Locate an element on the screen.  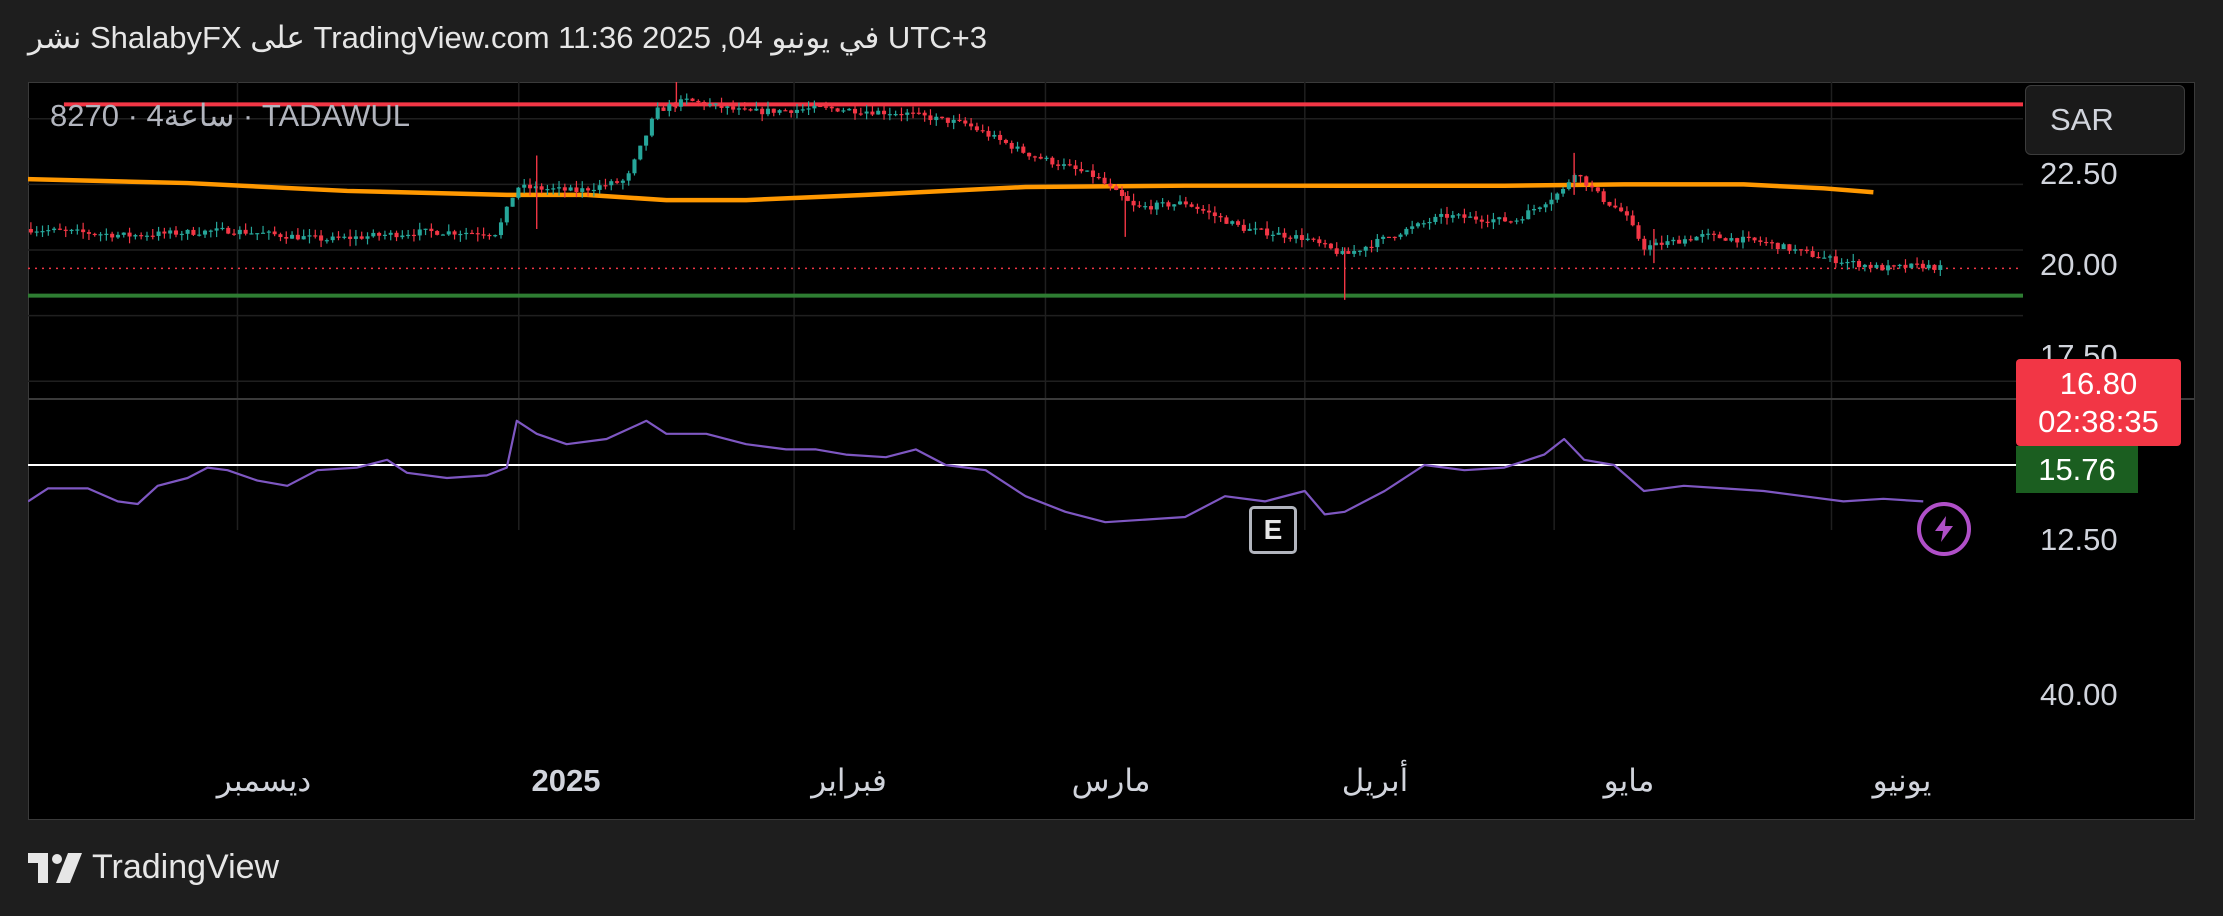
currency-label: SAR is located at coordinates (2082, 119).